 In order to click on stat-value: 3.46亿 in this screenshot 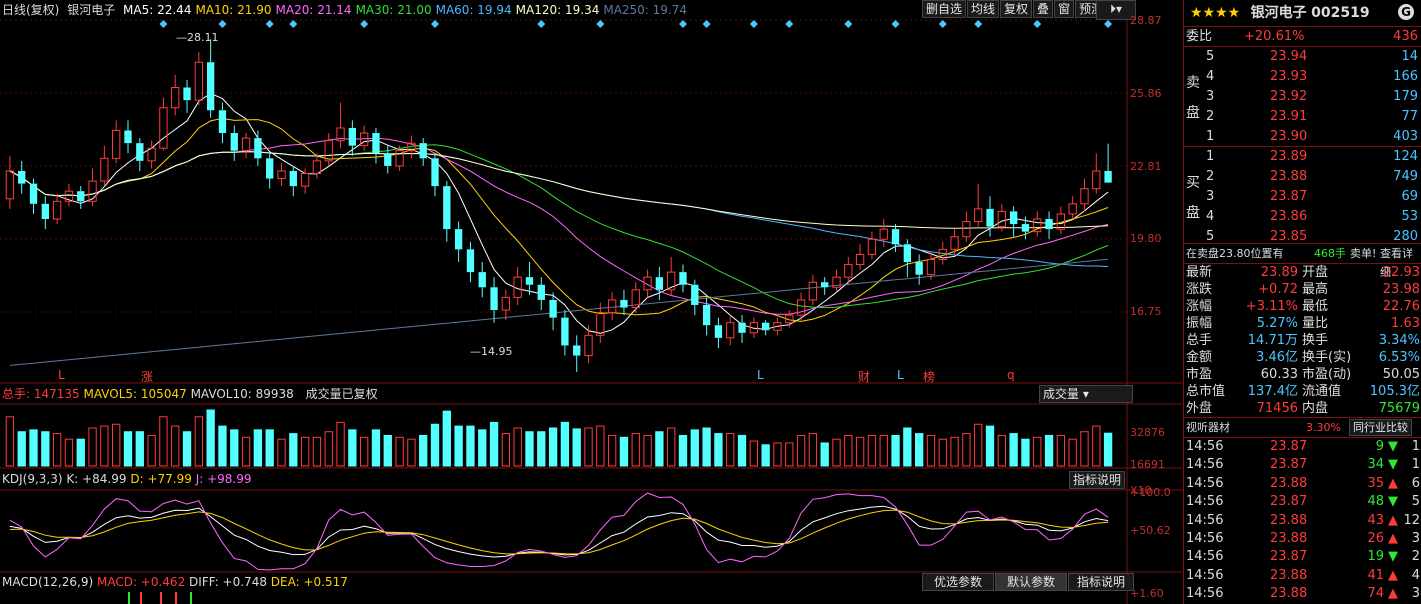, I will do `click(1277, 357)`.